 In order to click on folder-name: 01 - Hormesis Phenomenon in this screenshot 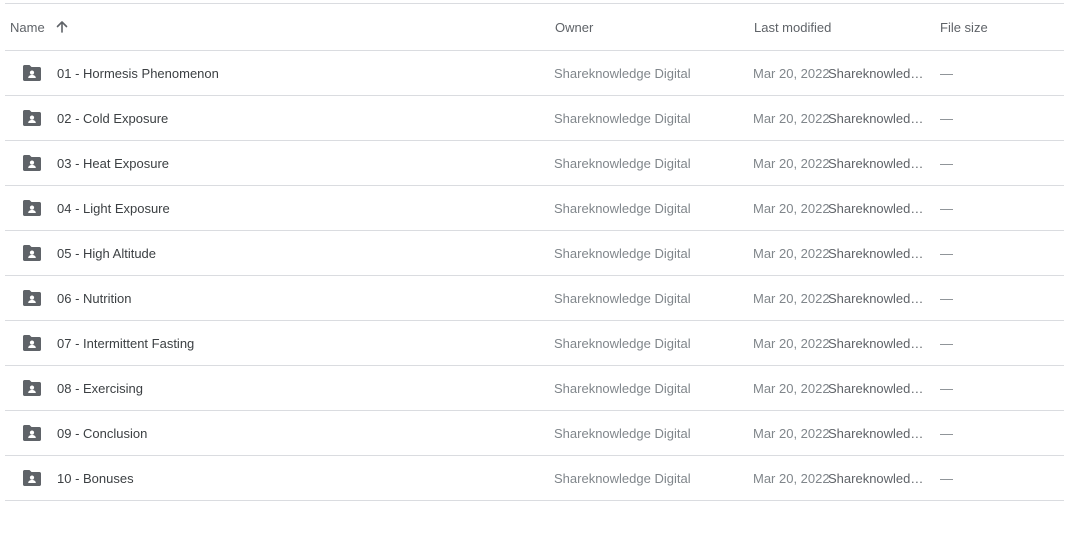, I will do `click(138, 73)`.